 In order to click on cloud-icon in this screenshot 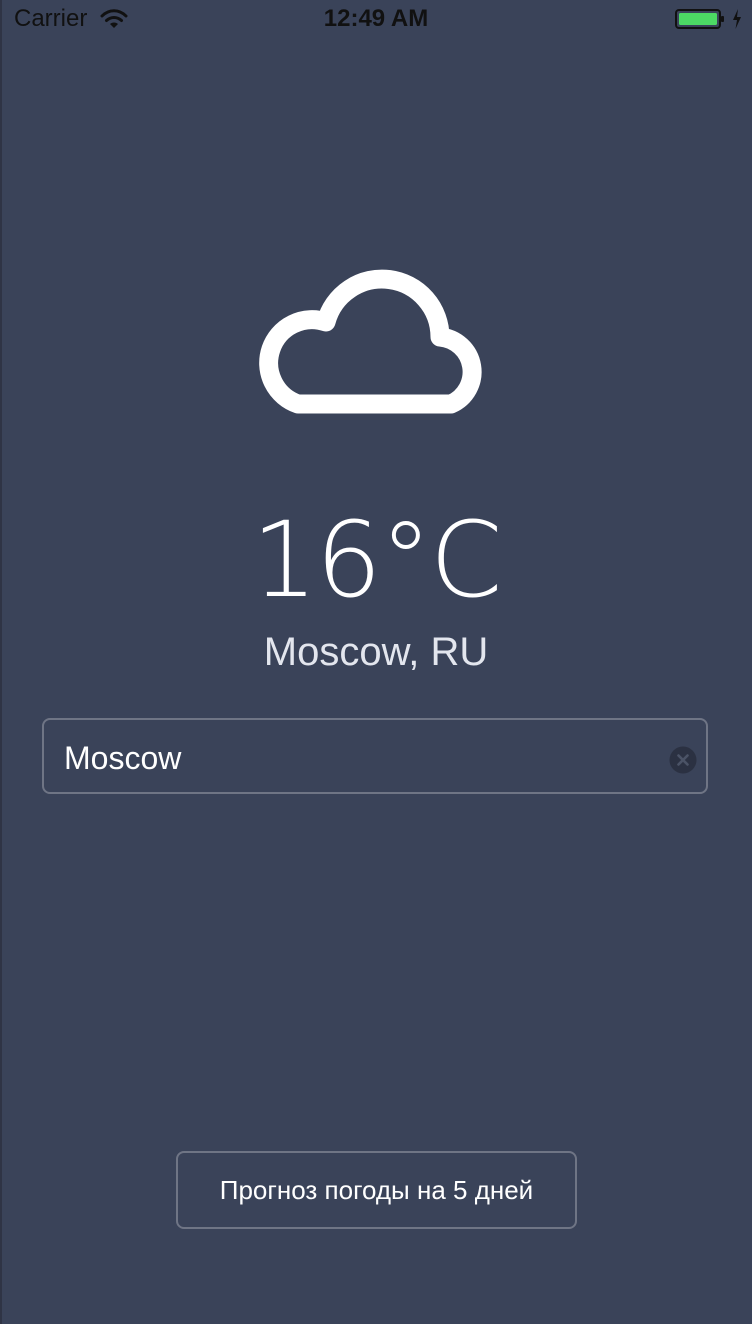, I will do `click(370, 341)`.